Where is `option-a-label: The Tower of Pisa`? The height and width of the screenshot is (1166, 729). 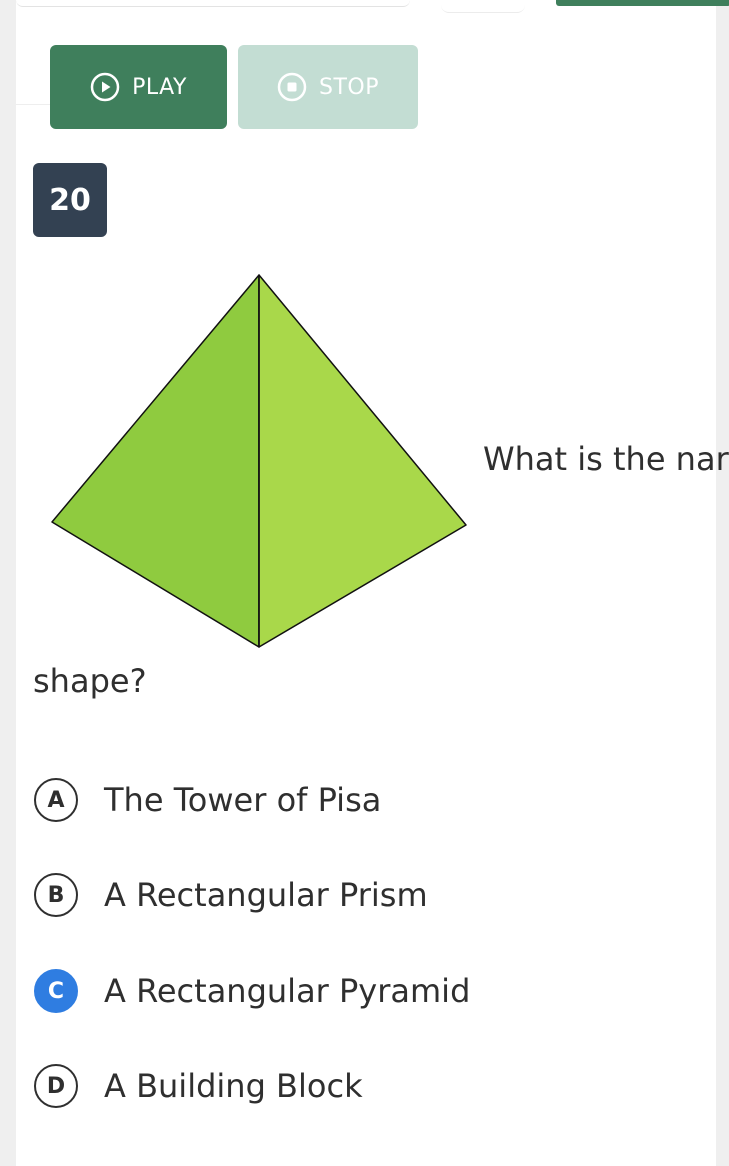 option-a-label: The Tower of Pisa is located at coordinates (243, 800).